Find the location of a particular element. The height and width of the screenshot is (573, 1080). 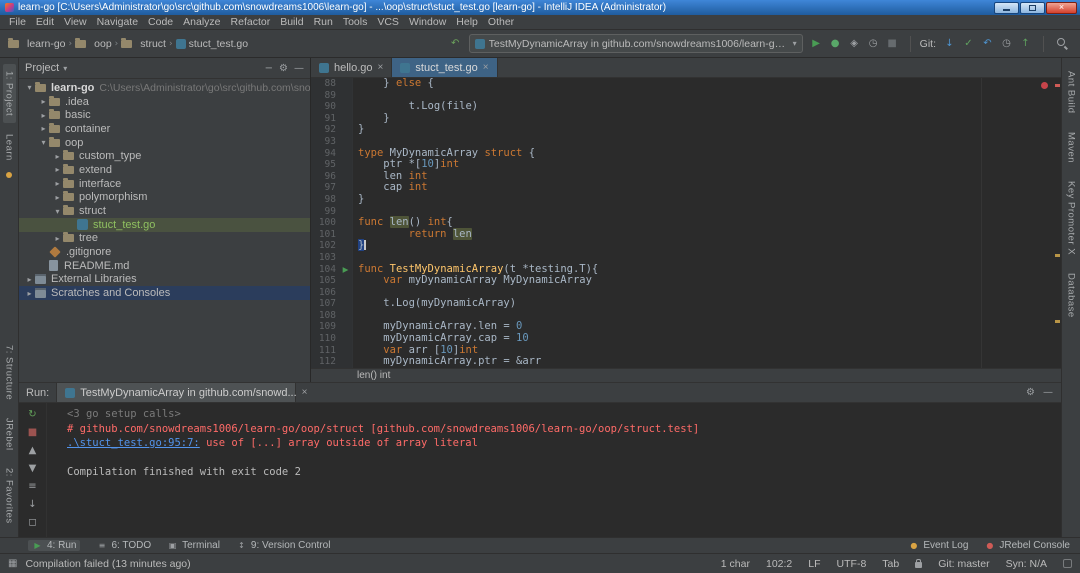

toolwindow-button-9-version-control: ↕ 9: Version Control is located at coordinates (283, 545).